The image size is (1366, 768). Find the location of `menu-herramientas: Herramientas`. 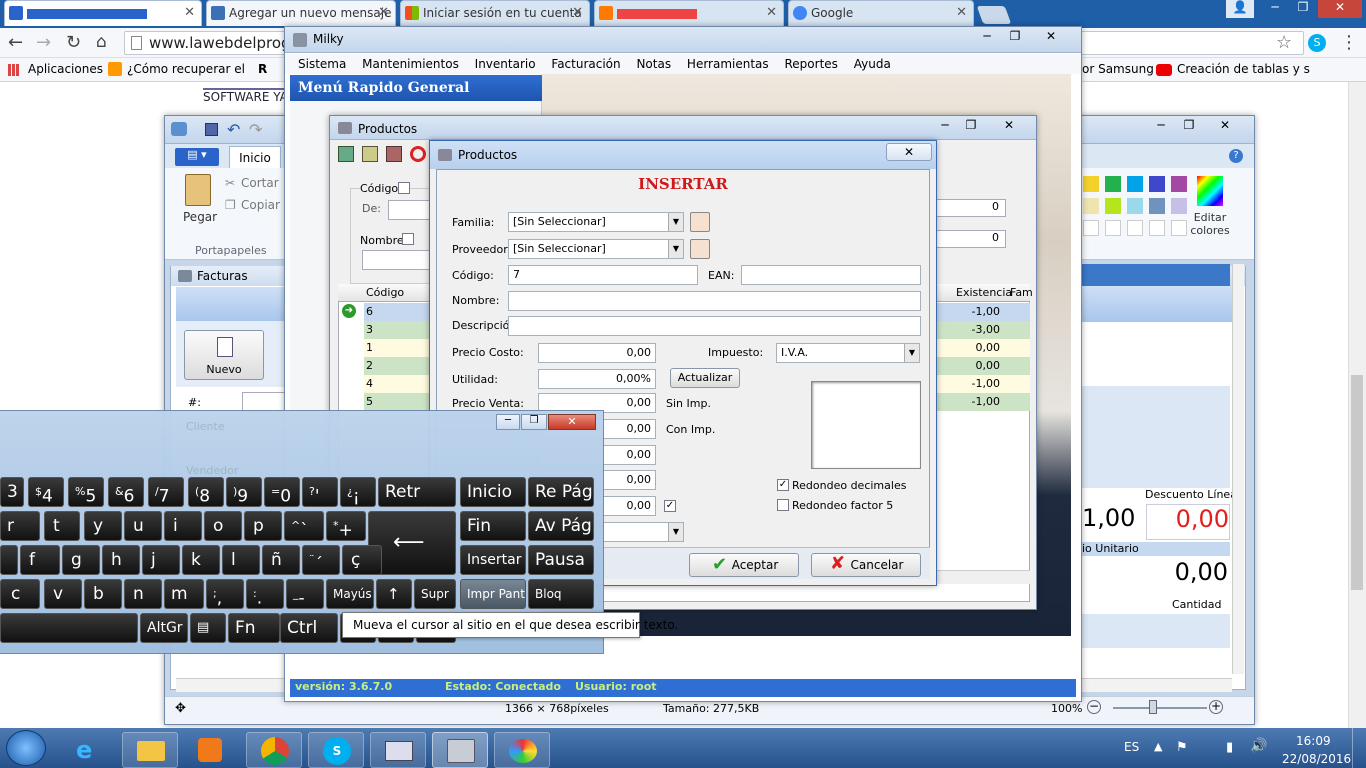

menu-herramientas: Herramientas is located at coordinates (728, 64).